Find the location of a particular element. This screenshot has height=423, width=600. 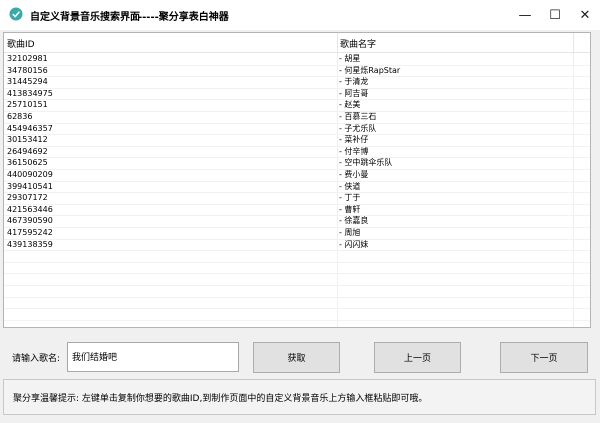

song-id-cell: 26494692 is located at coordinates (27, 152).